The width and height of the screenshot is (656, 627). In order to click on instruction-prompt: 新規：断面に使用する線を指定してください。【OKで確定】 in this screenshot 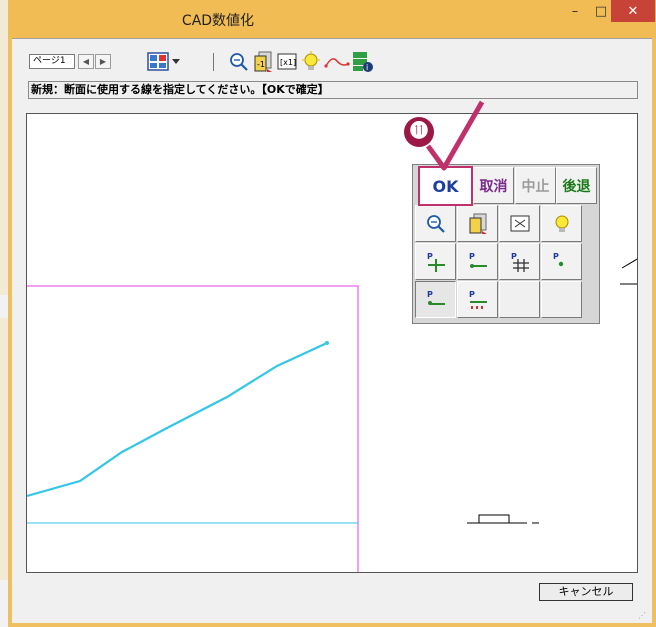, I will do `click(333, 90)`.